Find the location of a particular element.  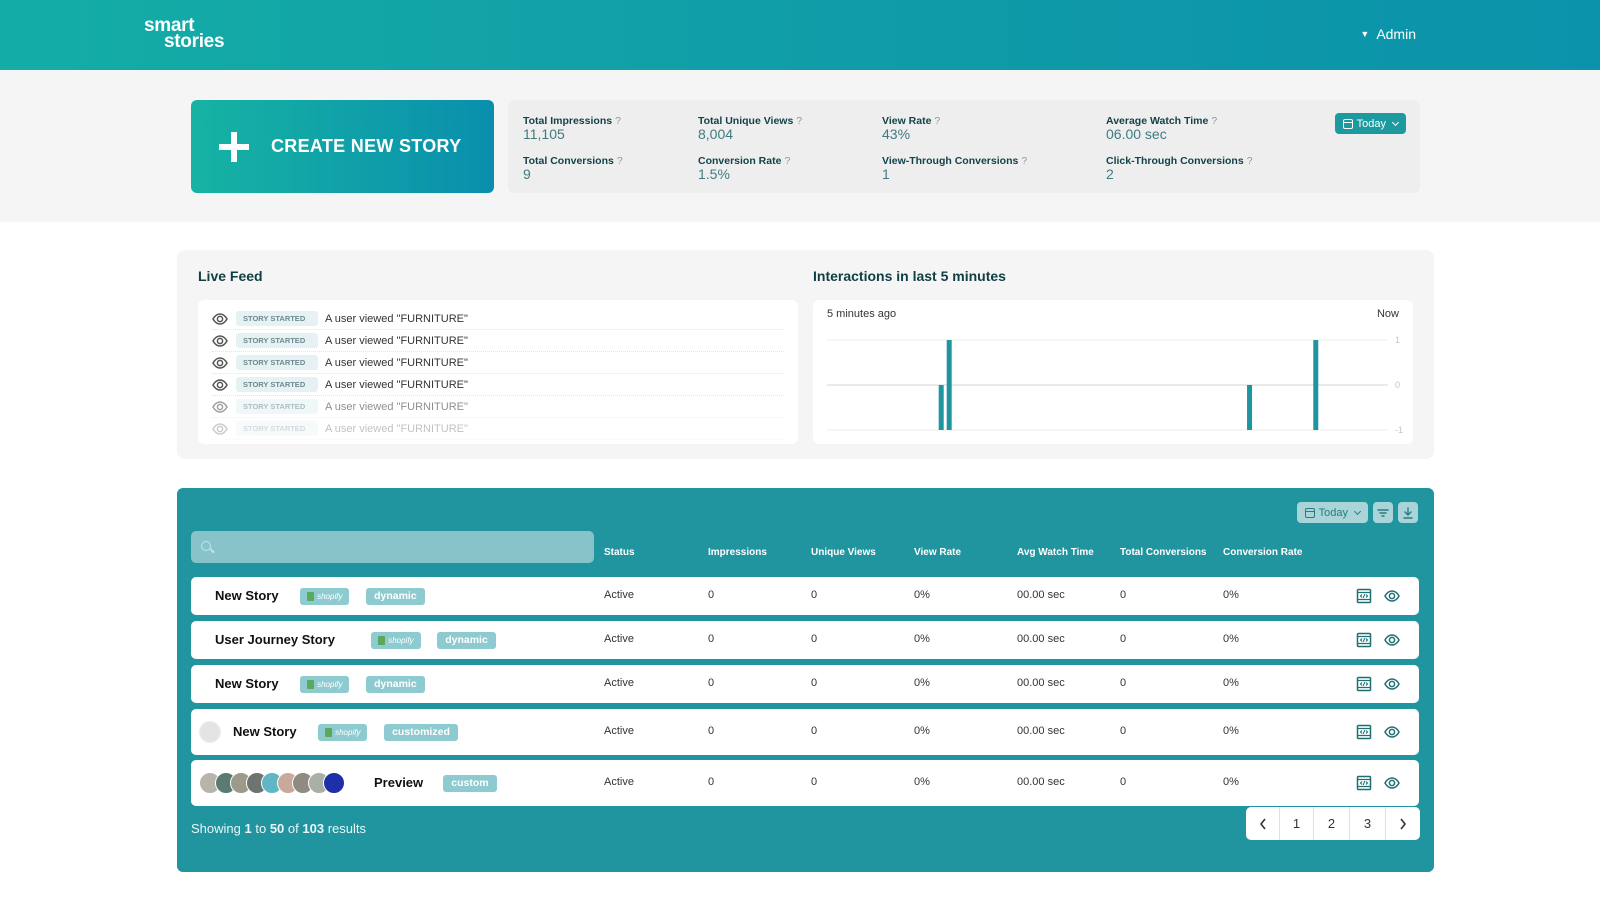

prev-page-button is located at coordinates (1263, 823).